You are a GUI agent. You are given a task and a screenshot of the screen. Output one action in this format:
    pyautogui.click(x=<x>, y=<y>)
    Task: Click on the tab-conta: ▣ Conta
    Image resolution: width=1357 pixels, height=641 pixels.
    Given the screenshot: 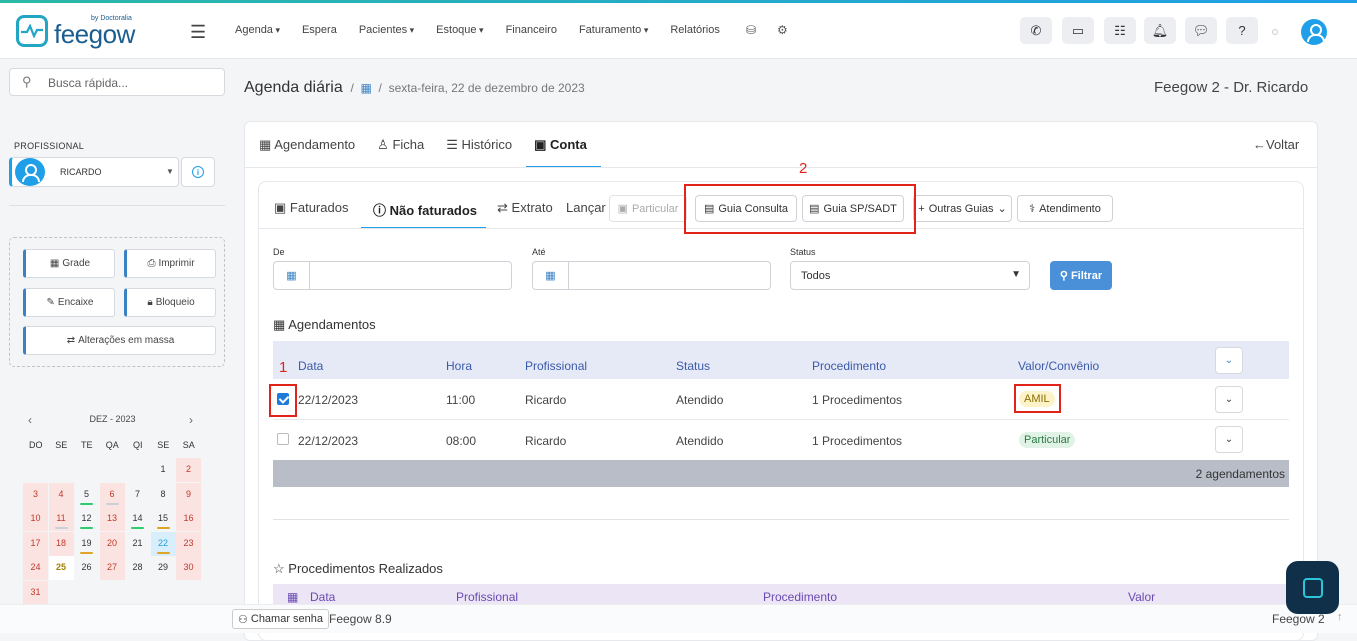 What is the action you would take?
    pyautogui.click(x=563, y=152)
    